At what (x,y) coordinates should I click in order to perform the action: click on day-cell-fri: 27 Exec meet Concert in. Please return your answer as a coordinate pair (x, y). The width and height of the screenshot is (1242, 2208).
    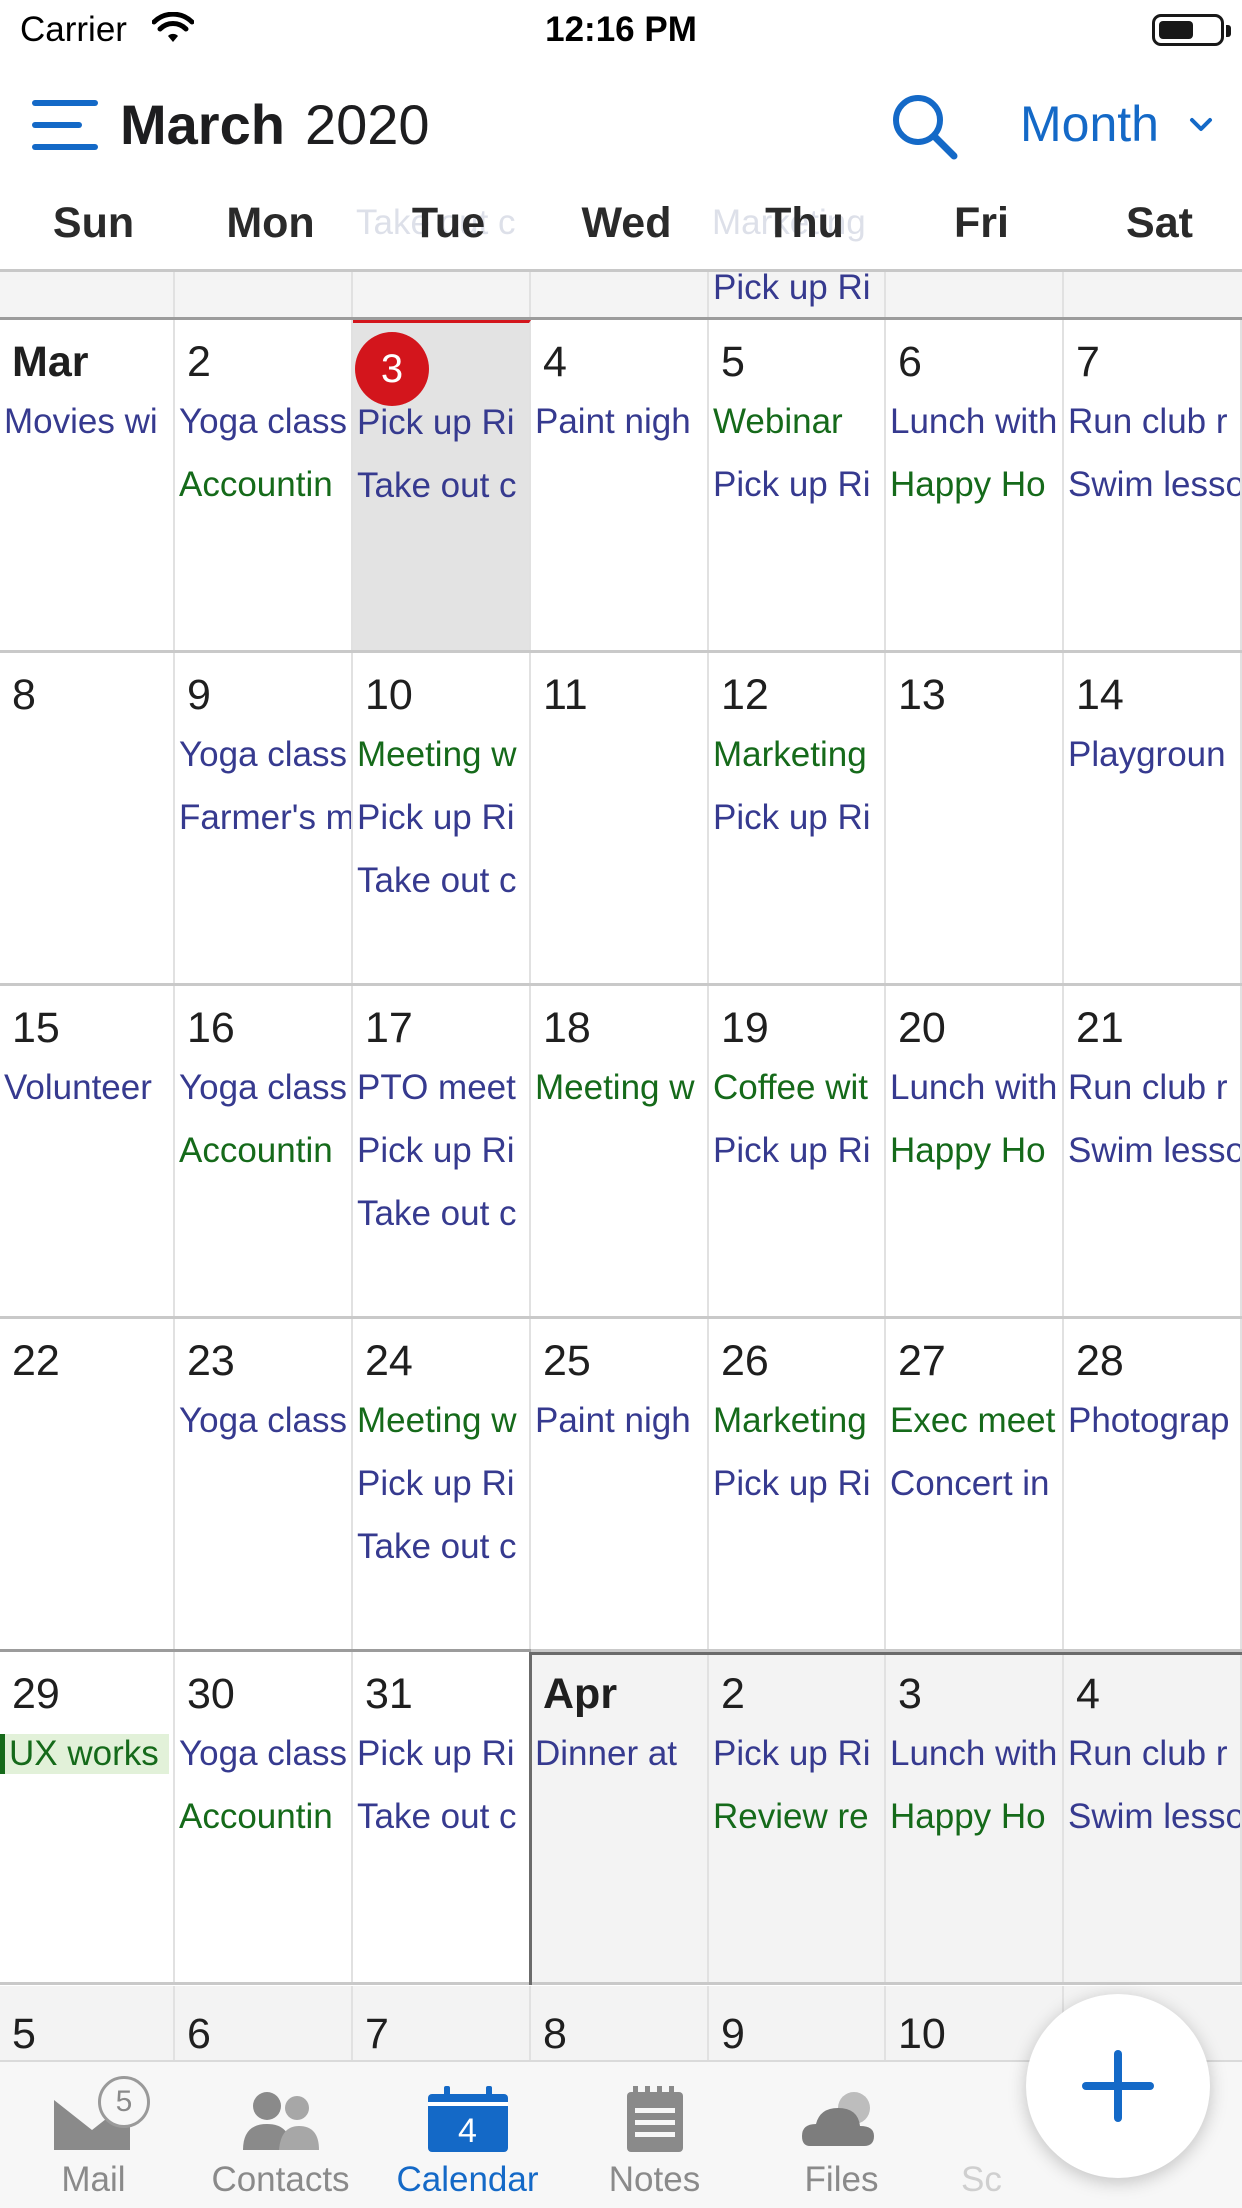
    Looking at the image, I should click on (975, 1484).